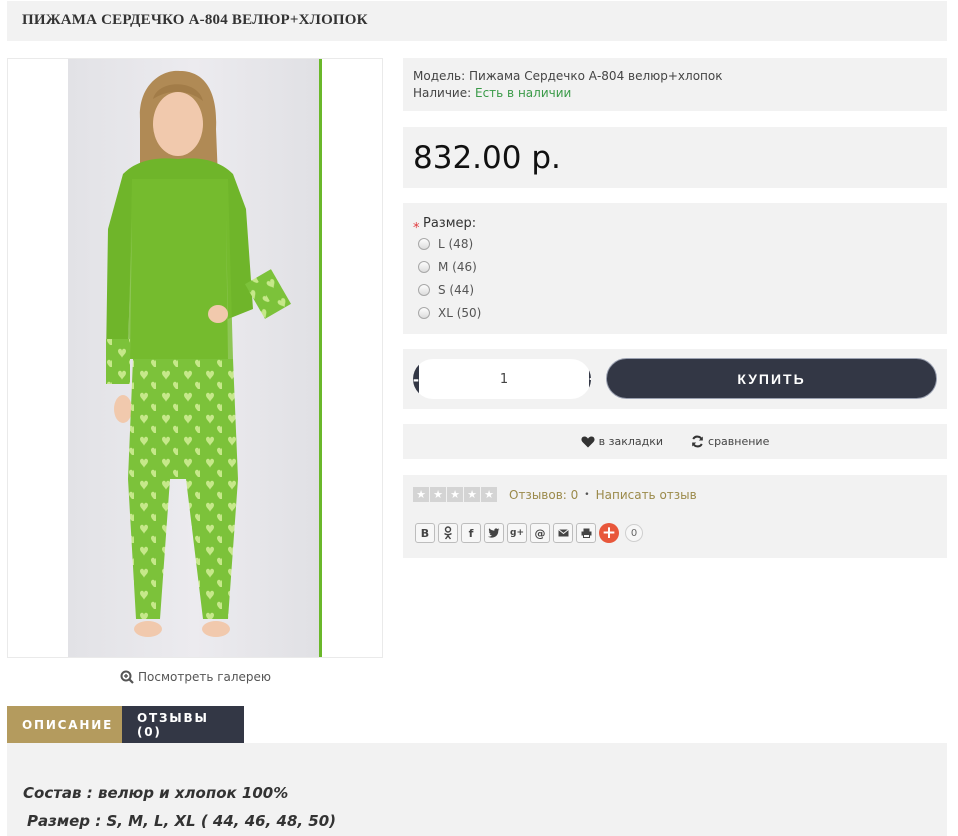 The height and width of the screenshot is (836, 958). I want to click on google-plus-icon: g+, so click(517, 533).